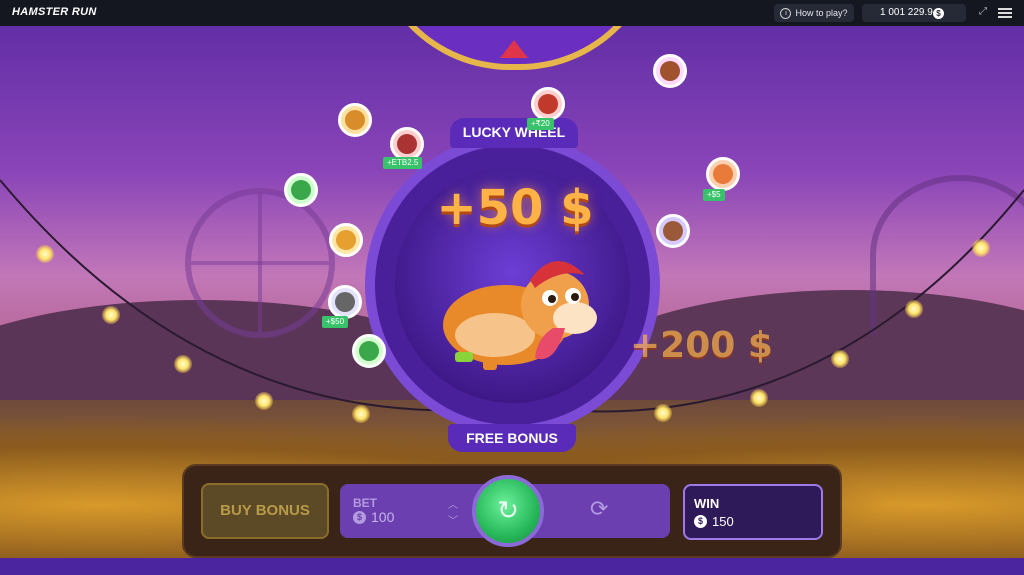  What do you see at coordinates (512, 566) in the screenshot?
I see `bottom-strip` at bounding box center [512, 566].